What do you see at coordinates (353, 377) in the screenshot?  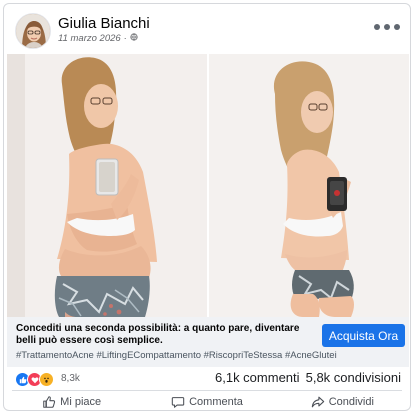 I see `shares-count: 5,8k condivisioni` at bounding box center [353, 377].